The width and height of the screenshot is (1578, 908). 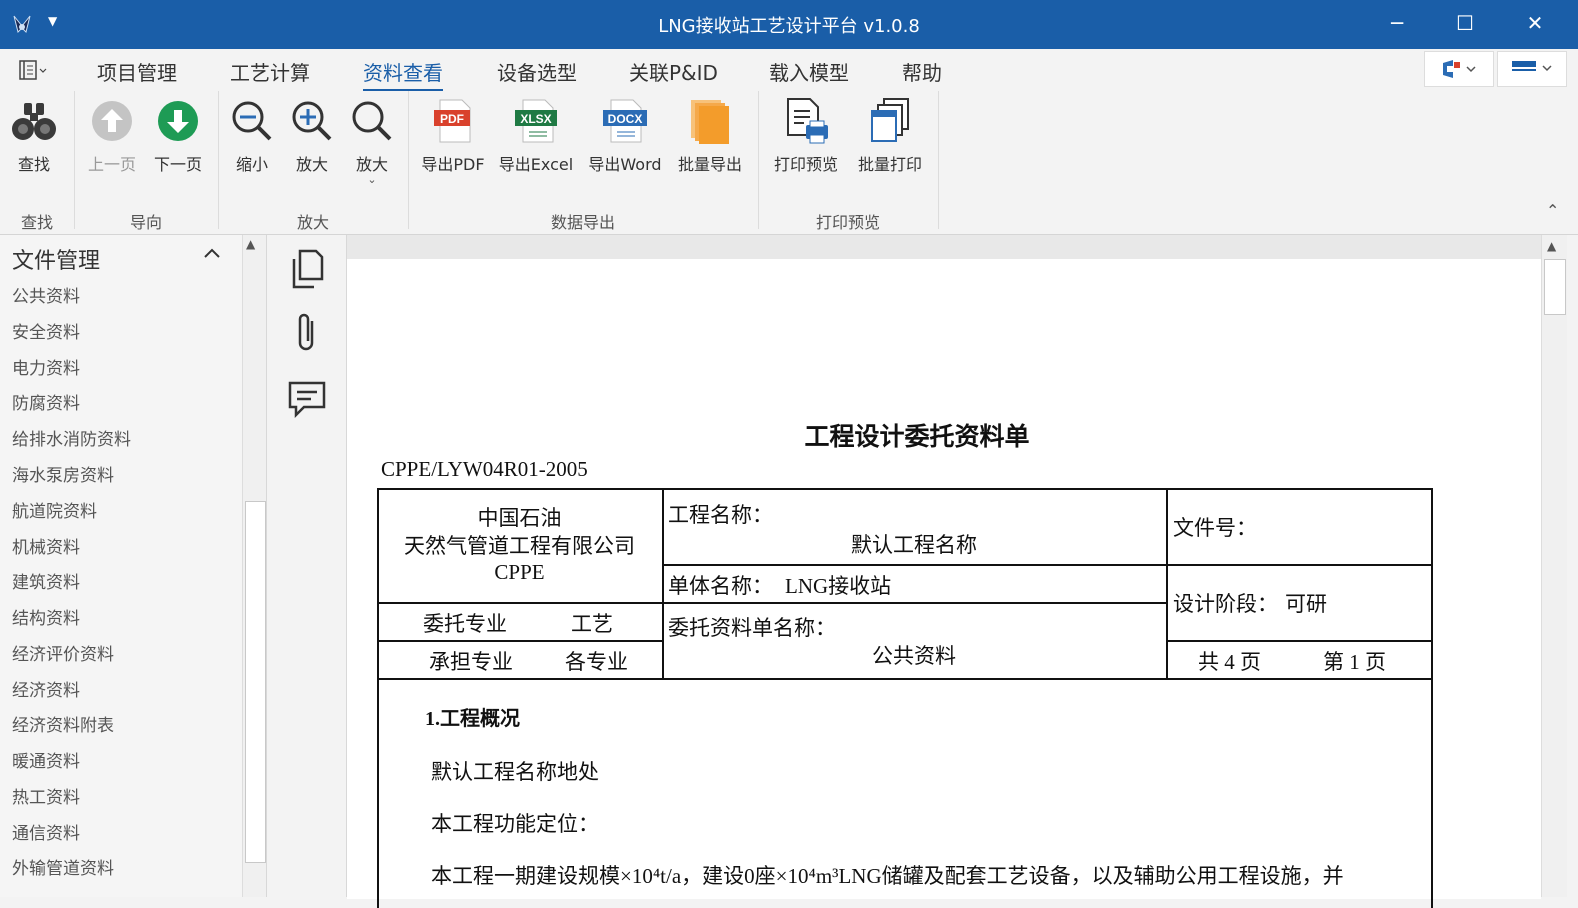 What do you see at coordinates (34, 70) in the screenshot?
I see `app-menu-icon` at bounding box center [34, 70].